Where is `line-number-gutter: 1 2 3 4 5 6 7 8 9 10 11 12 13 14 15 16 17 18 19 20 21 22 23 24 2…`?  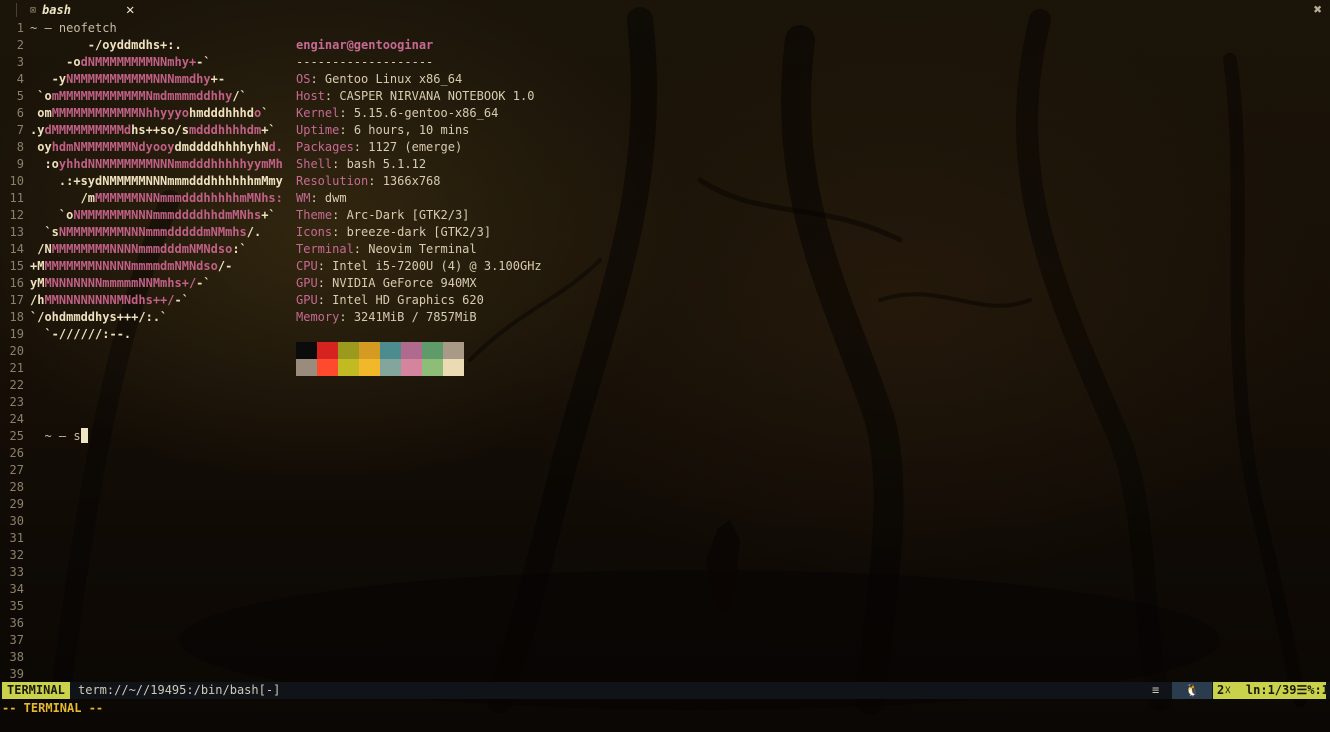
line-number-gutter: 1 2 3 4 5 6 7 8 9 10 11 12 13 14 15 16 17 18 19 20 21 22 23 24 2… is located at coordinates (12, 351).